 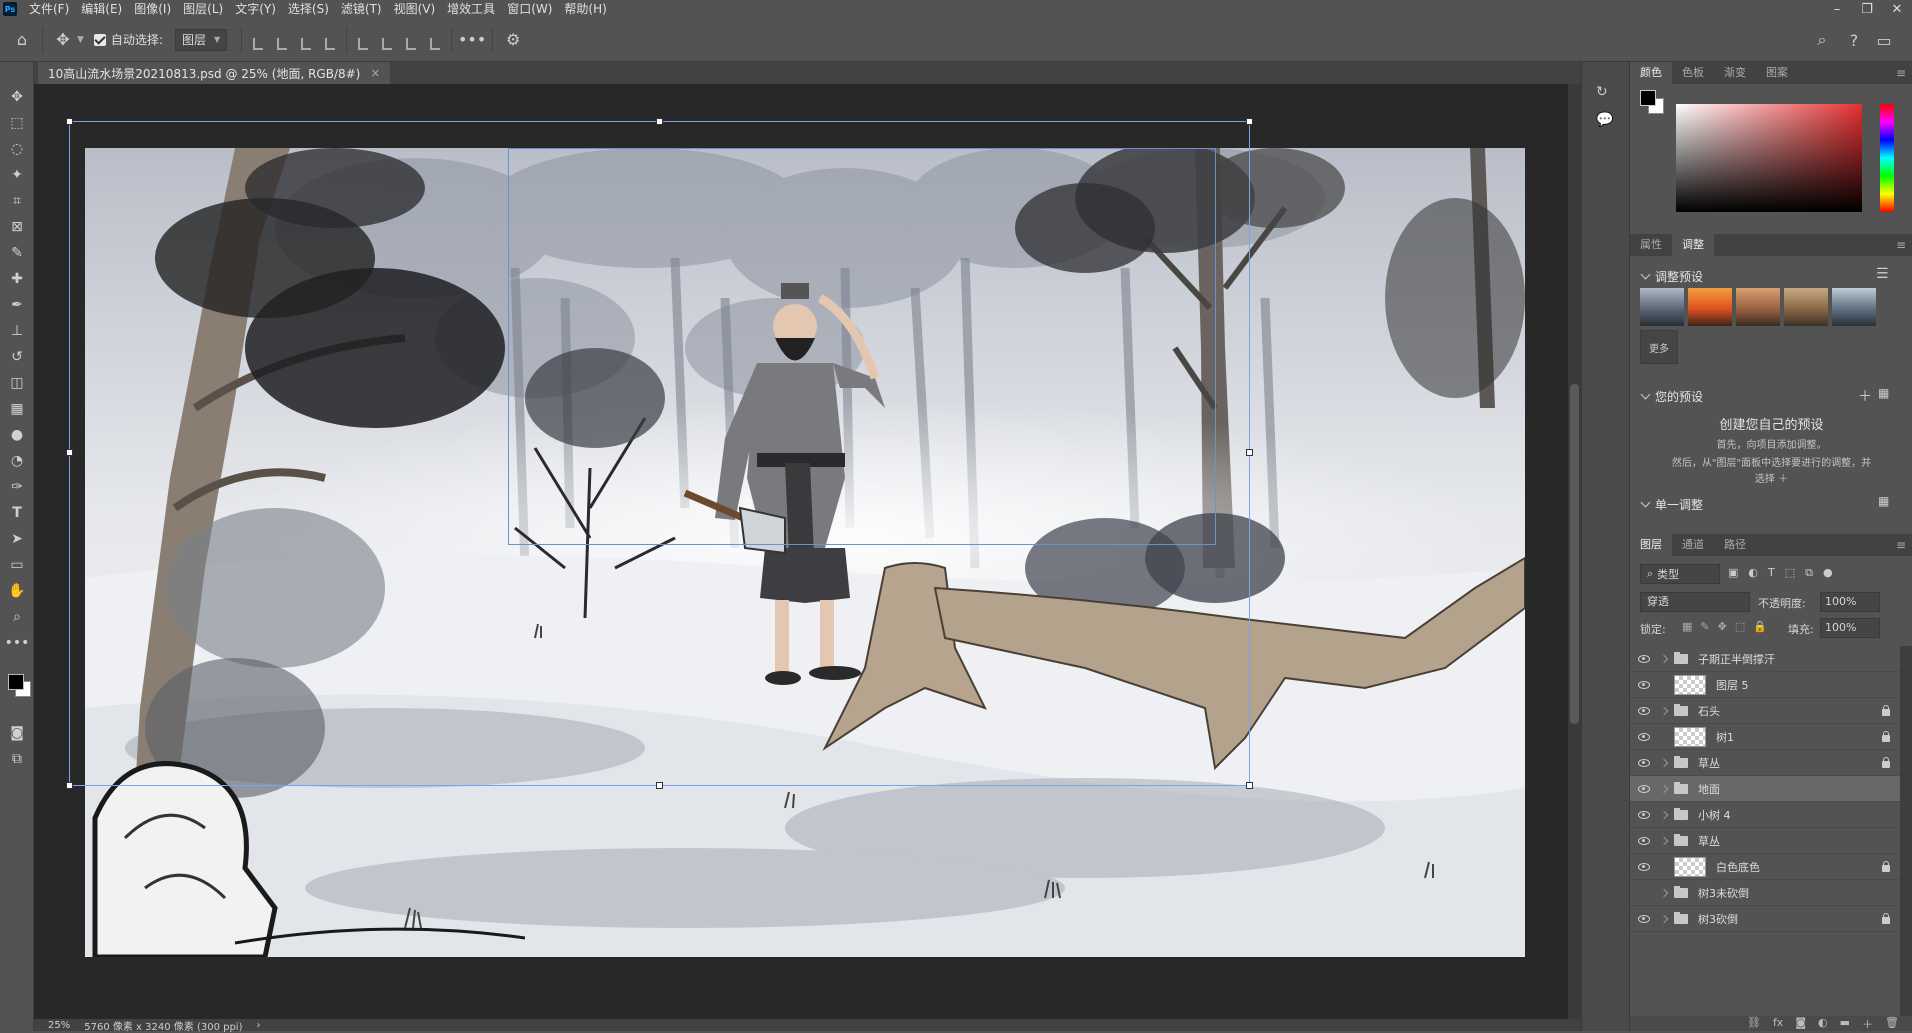 I want to click on fill-input: 100%, so click(x=1850, y=628).